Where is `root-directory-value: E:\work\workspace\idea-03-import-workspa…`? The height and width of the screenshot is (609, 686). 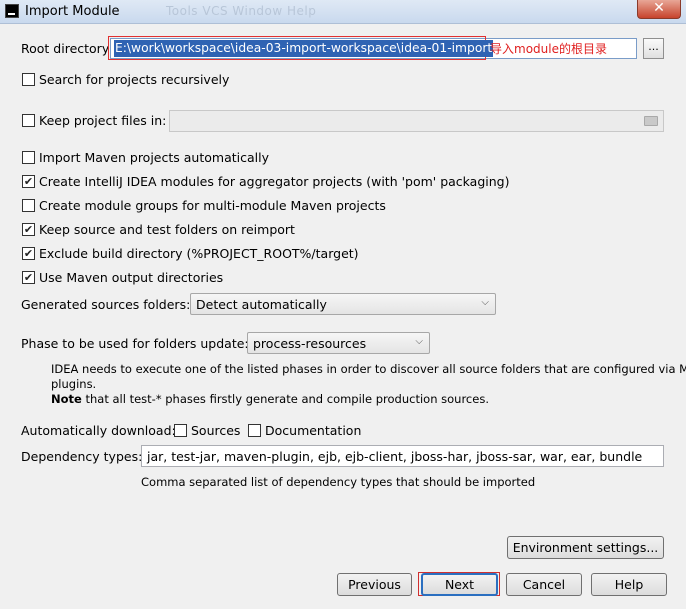 root-directory-value: E:\work\workspace\idea-03-import-workspa… is located at coordinates (304, 48).